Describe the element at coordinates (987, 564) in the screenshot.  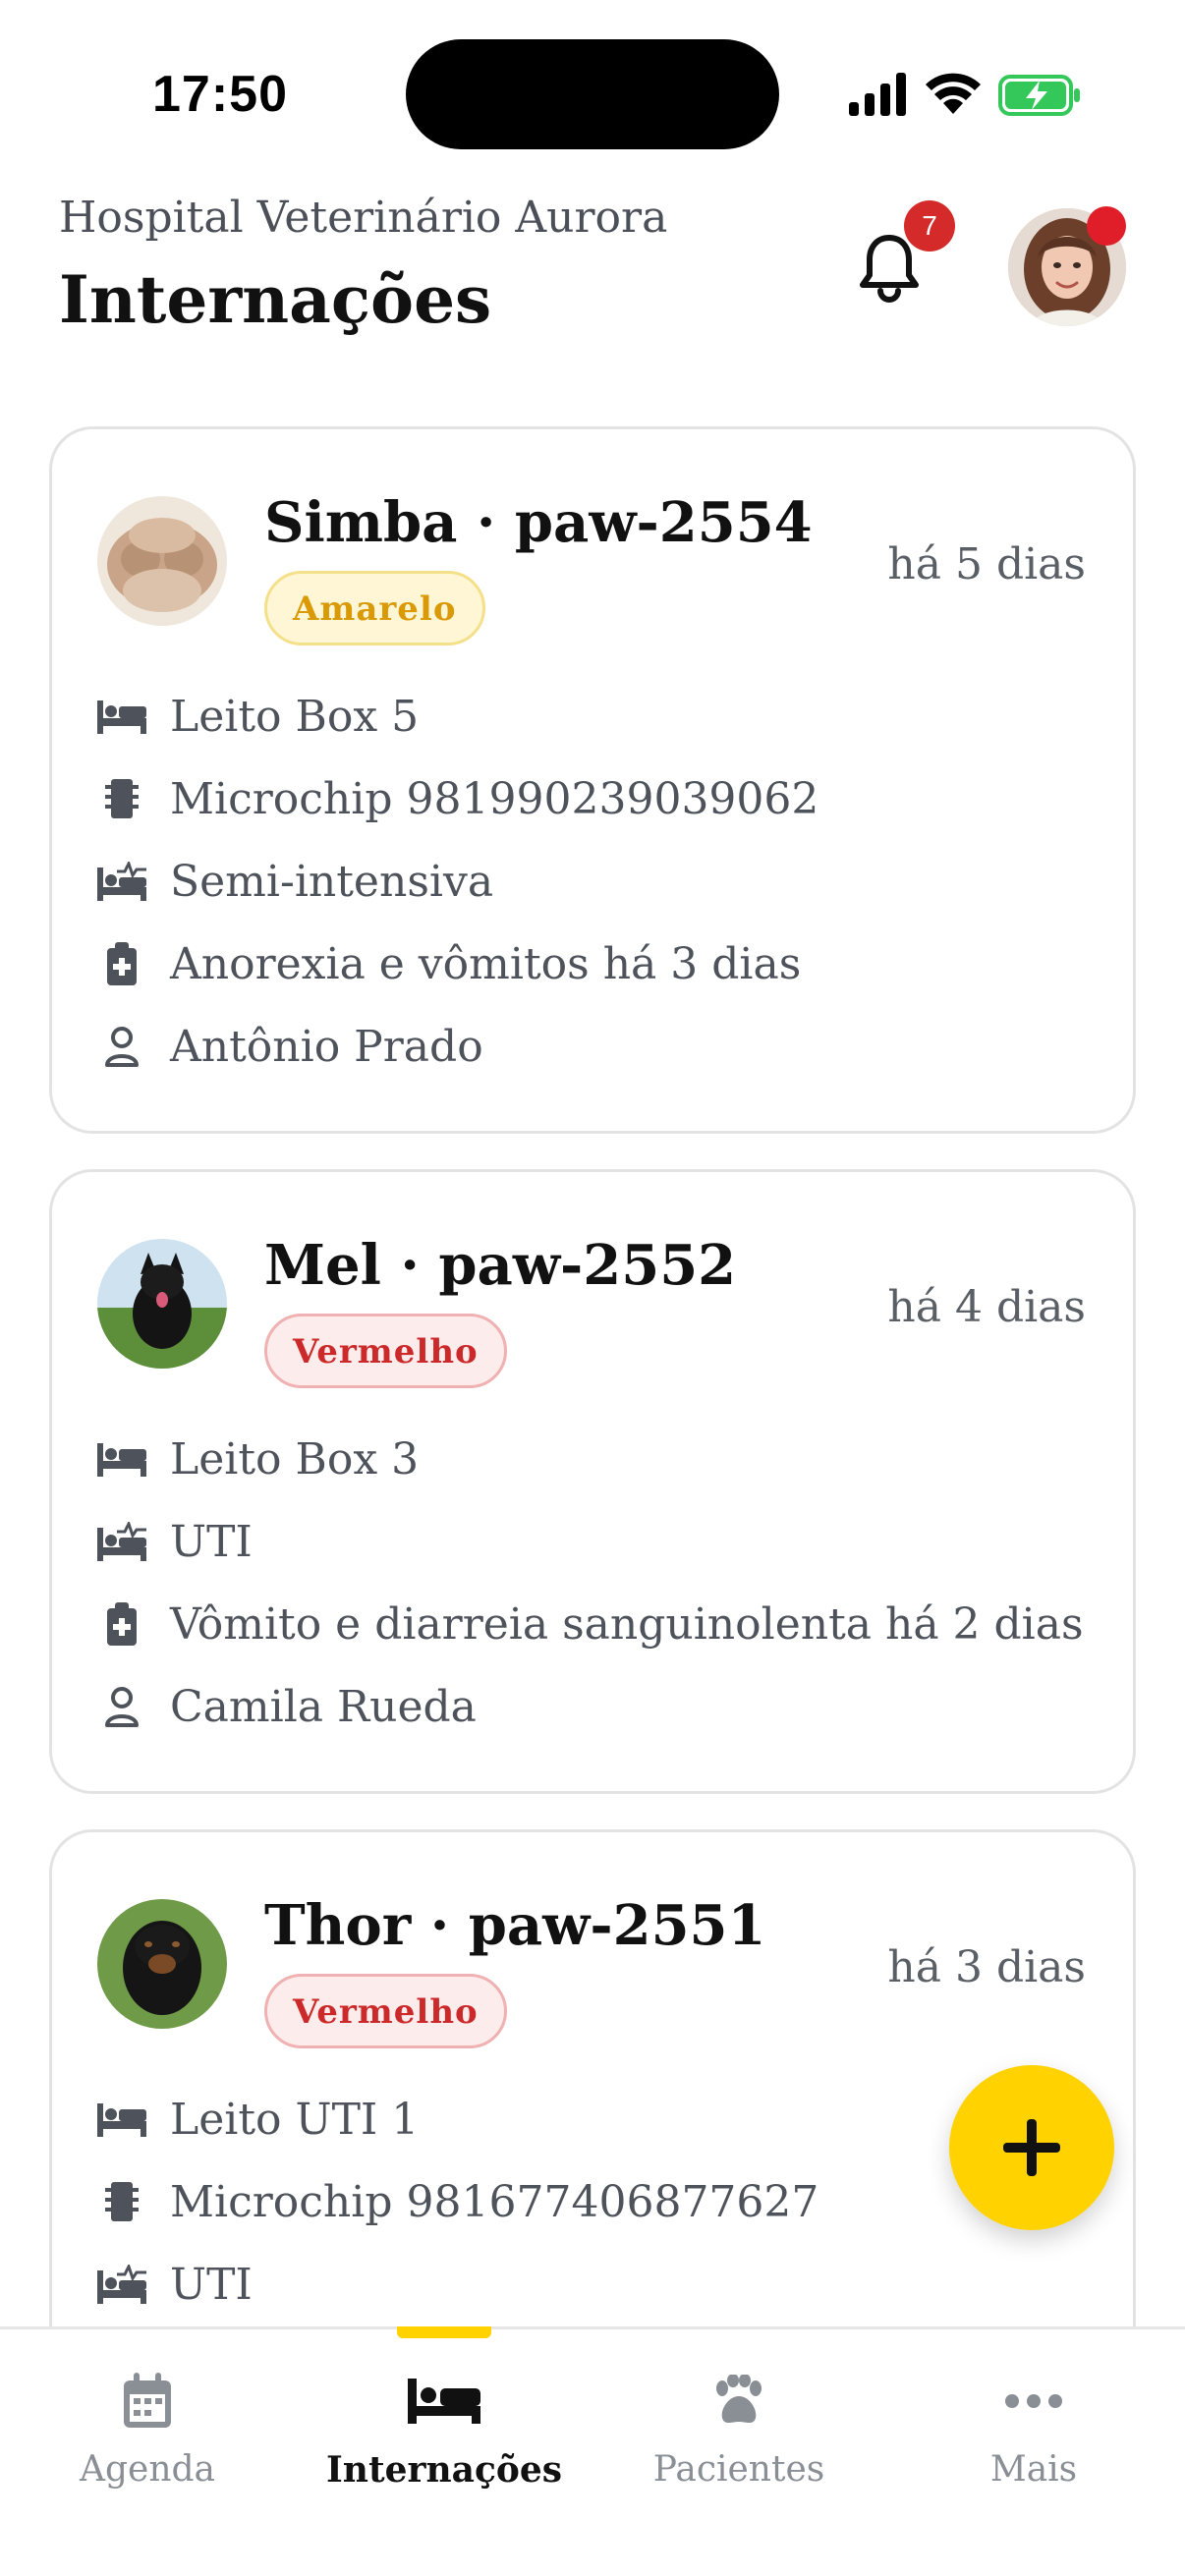
I see `admission-time: há 5 dias` at that location.